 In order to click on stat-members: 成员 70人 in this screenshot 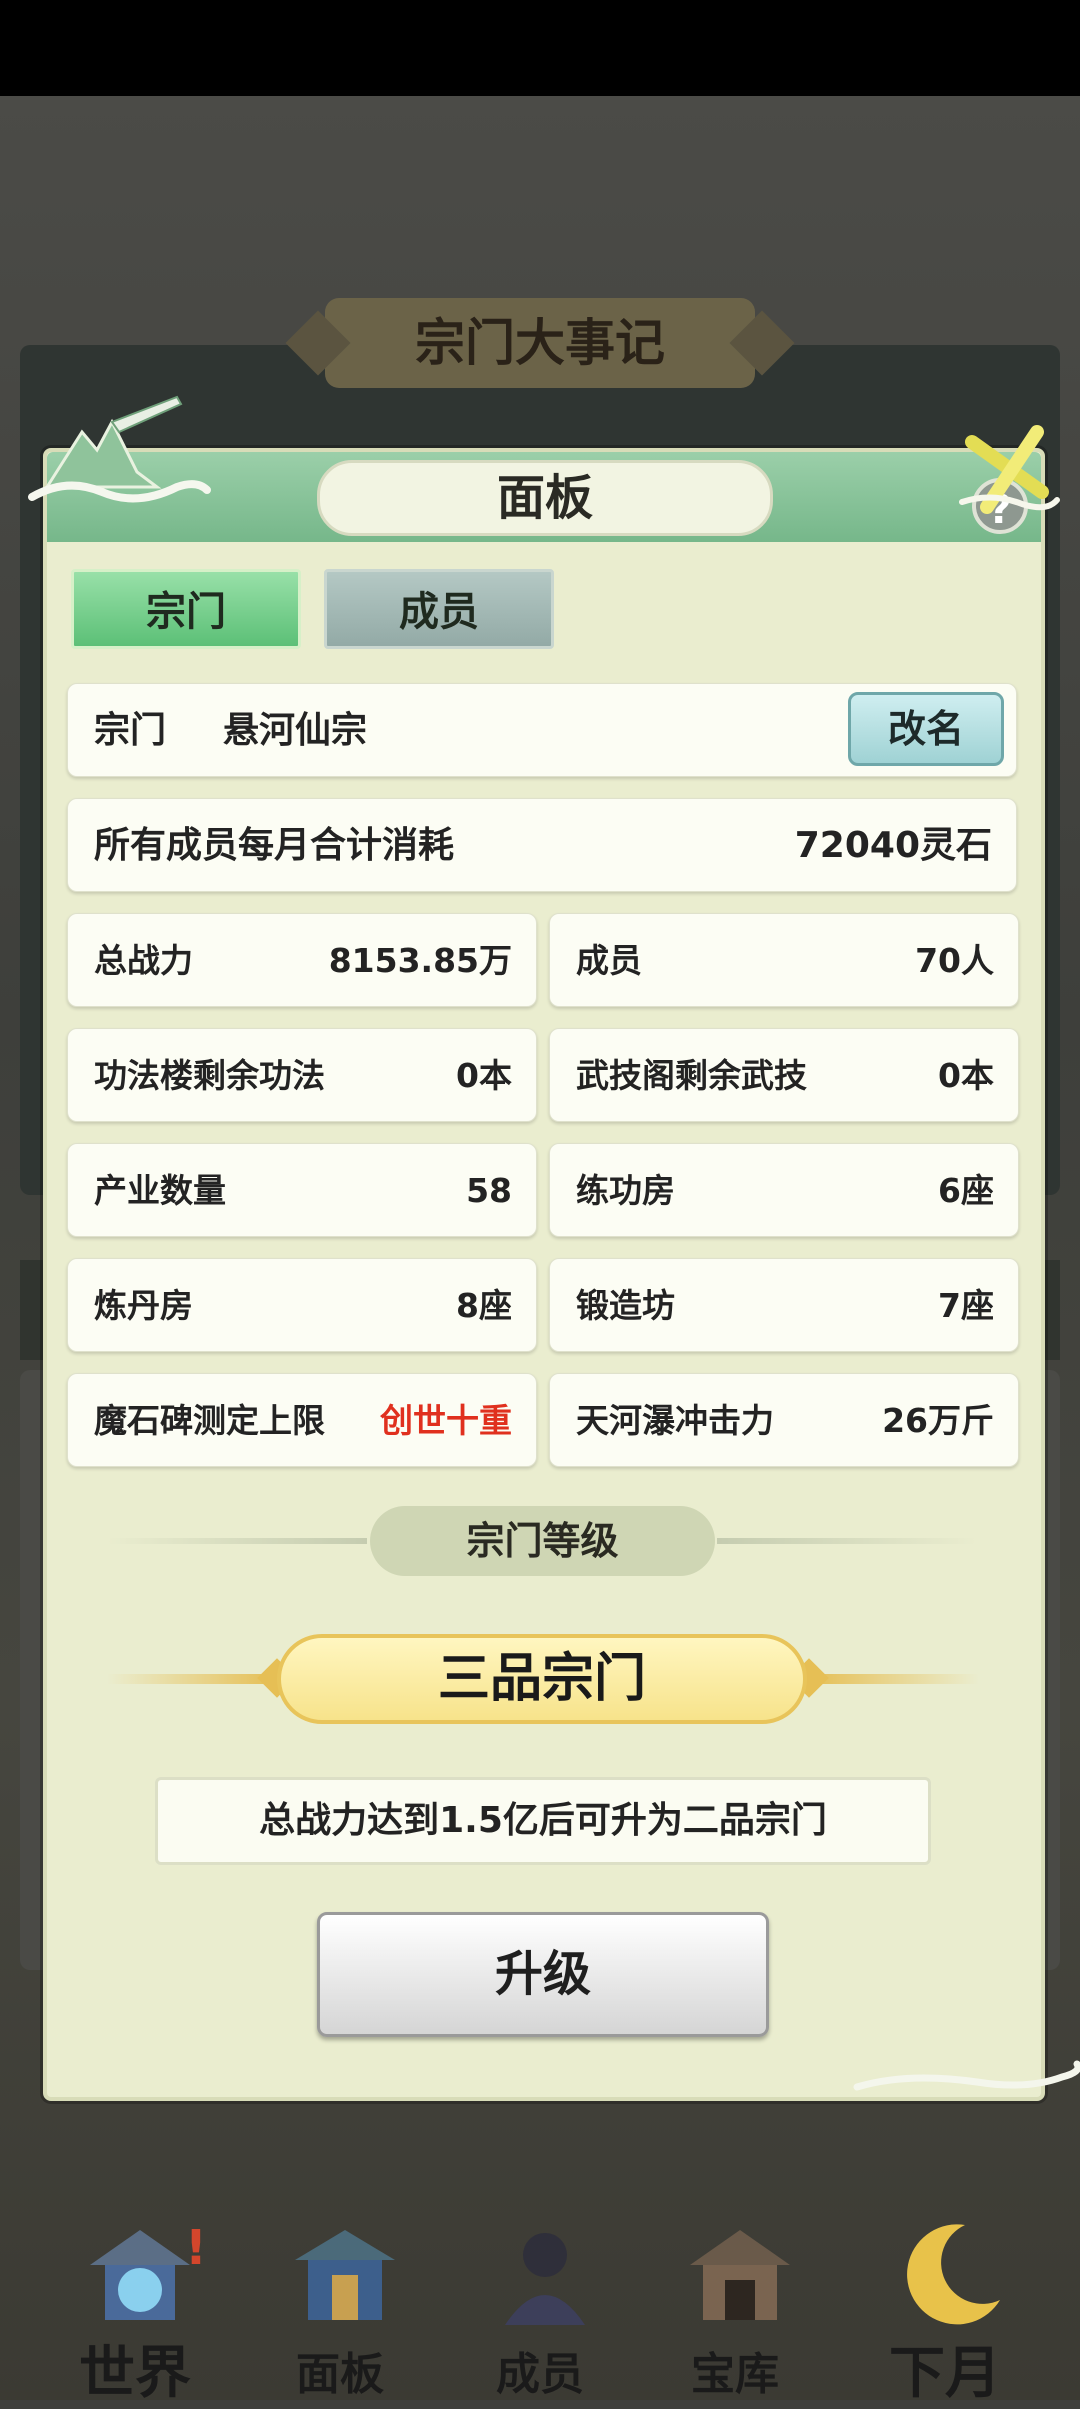, I will do `click(784, 960)`.